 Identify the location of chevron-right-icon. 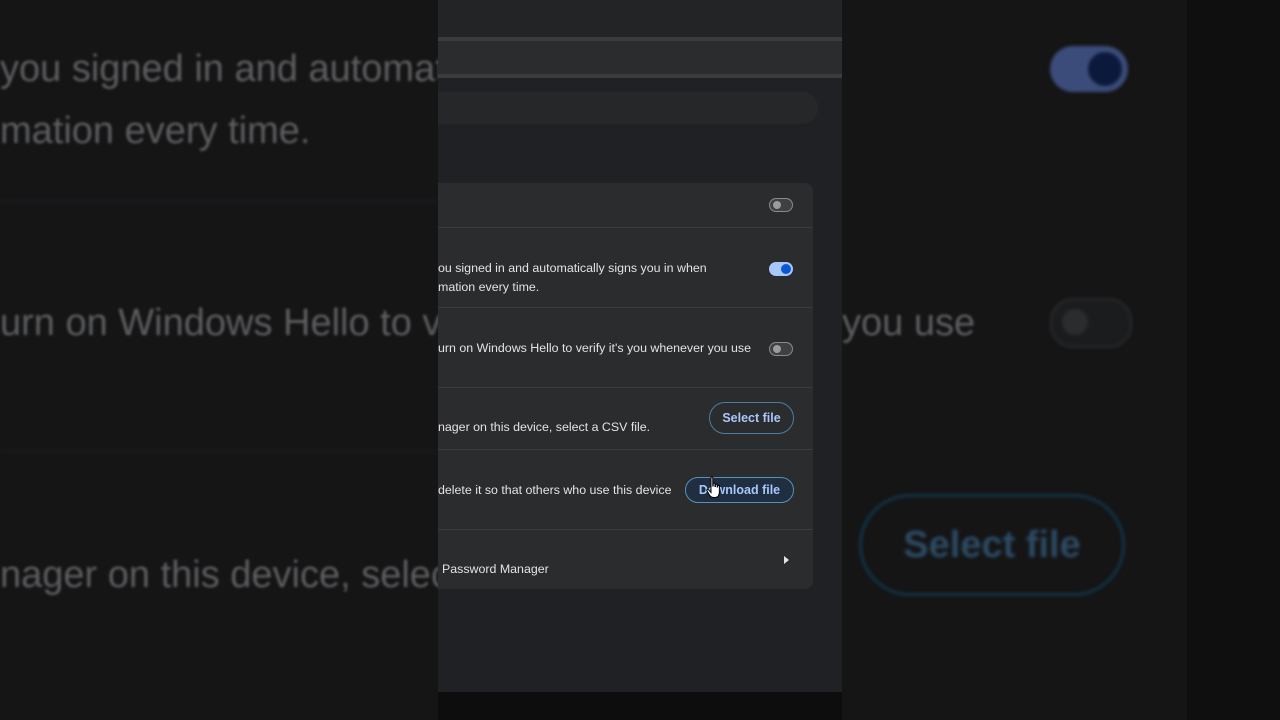
(786, 560).